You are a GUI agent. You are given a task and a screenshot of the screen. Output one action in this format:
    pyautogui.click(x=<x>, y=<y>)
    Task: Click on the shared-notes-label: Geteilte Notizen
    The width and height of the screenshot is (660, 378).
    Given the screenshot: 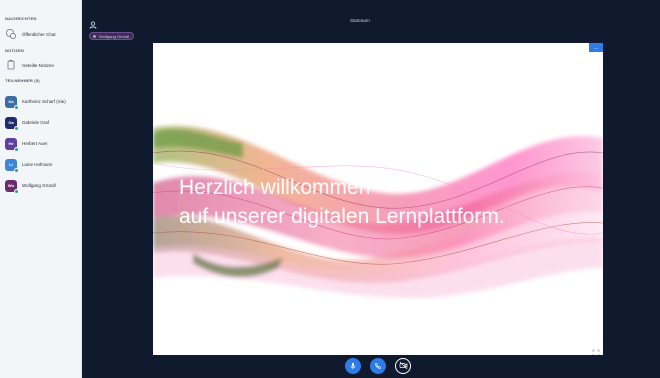 What is the action you would take?
    pyautogui.click(x=38, y=65)
    